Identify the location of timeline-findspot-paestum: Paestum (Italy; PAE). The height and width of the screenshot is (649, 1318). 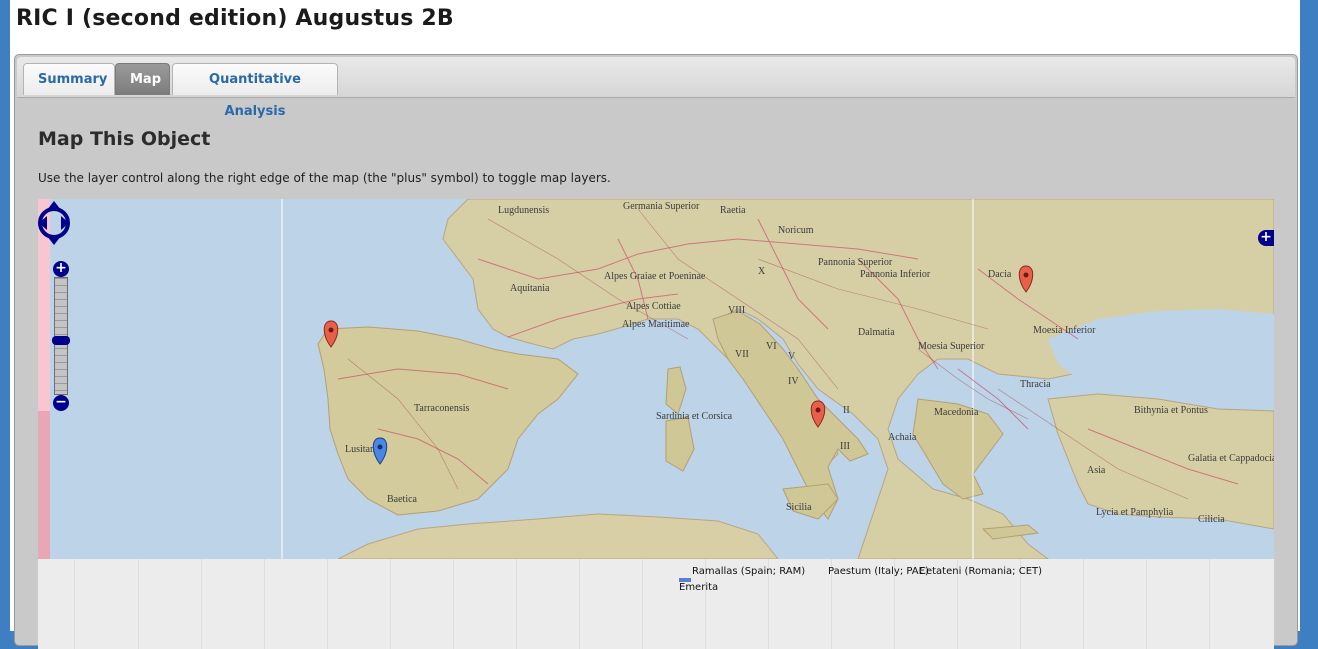
(878, 571).